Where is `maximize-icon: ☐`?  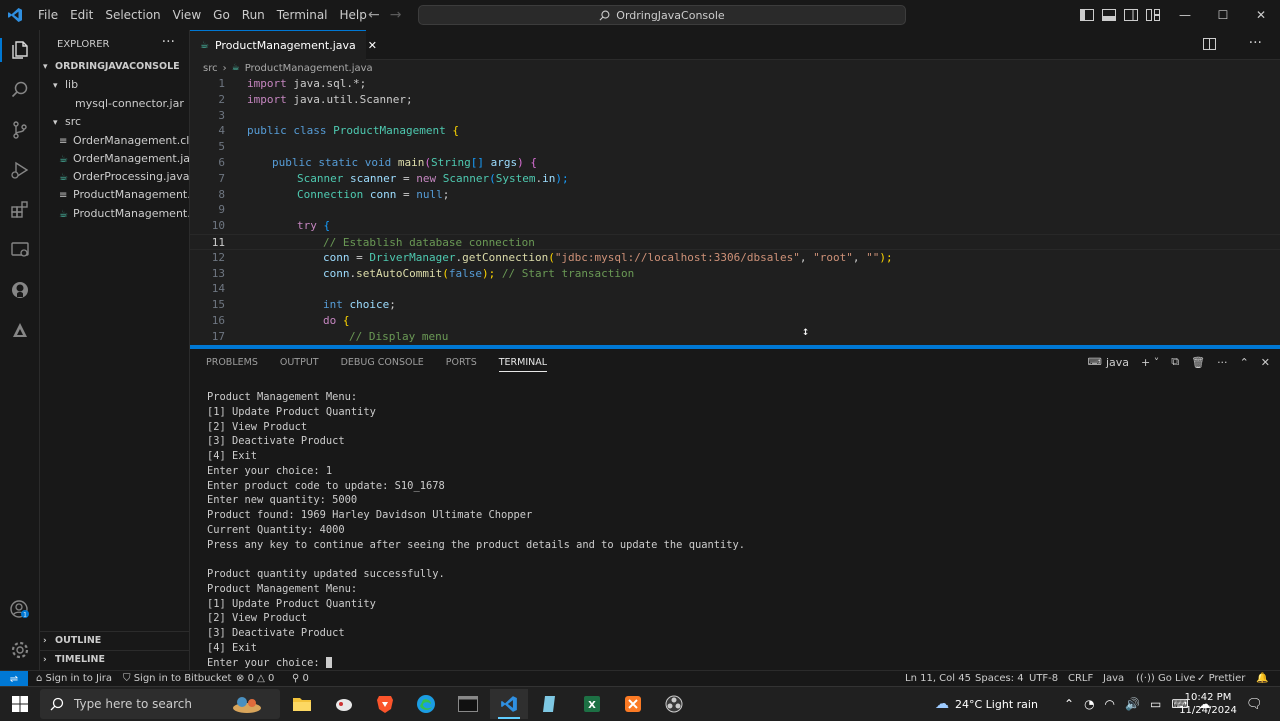
maximize-icon: ☐ is located at coordinates (1223, 15).